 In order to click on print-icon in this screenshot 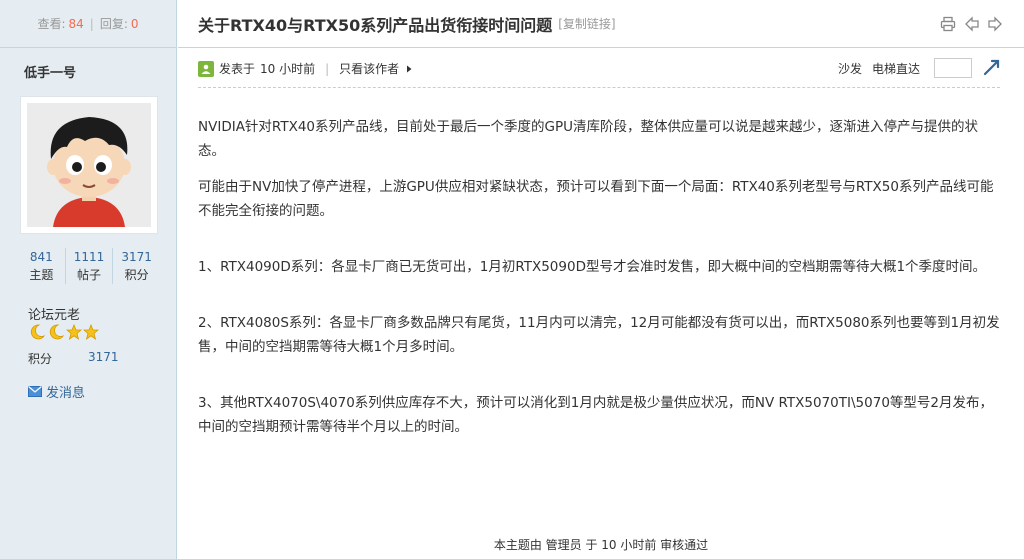, I will do `click(948, 24)`.